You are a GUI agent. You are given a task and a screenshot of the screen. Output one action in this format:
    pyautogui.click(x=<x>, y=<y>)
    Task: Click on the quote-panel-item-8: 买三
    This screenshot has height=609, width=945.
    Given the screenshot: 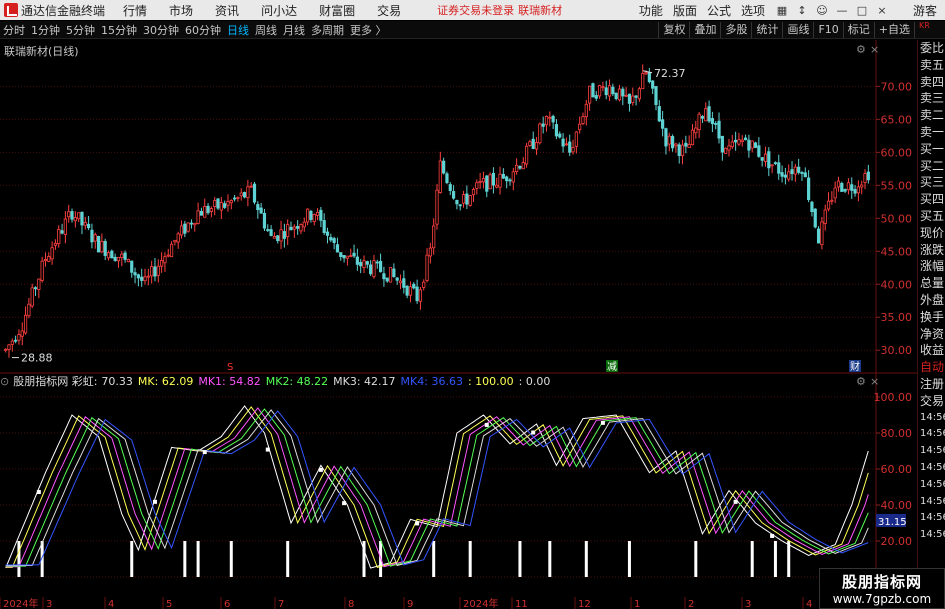 What is the action you would take?
    pyautogui.click(x=931, y=182)
    